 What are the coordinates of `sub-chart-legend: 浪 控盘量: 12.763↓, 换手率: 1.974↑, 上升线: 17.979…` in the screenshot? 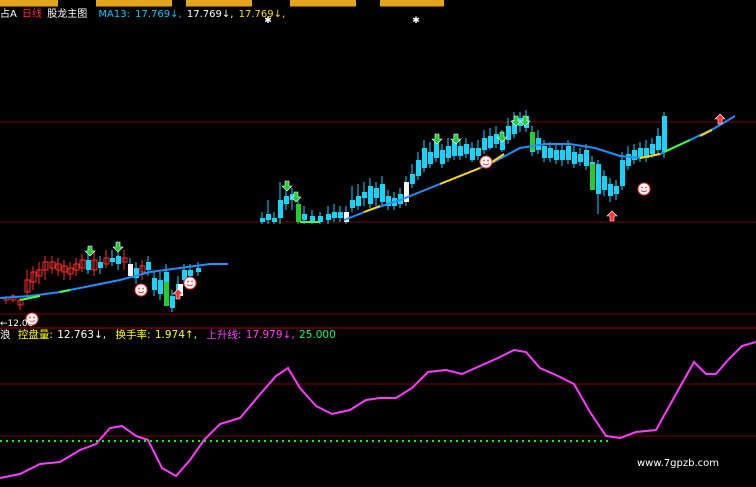 It's located at (168, 335).